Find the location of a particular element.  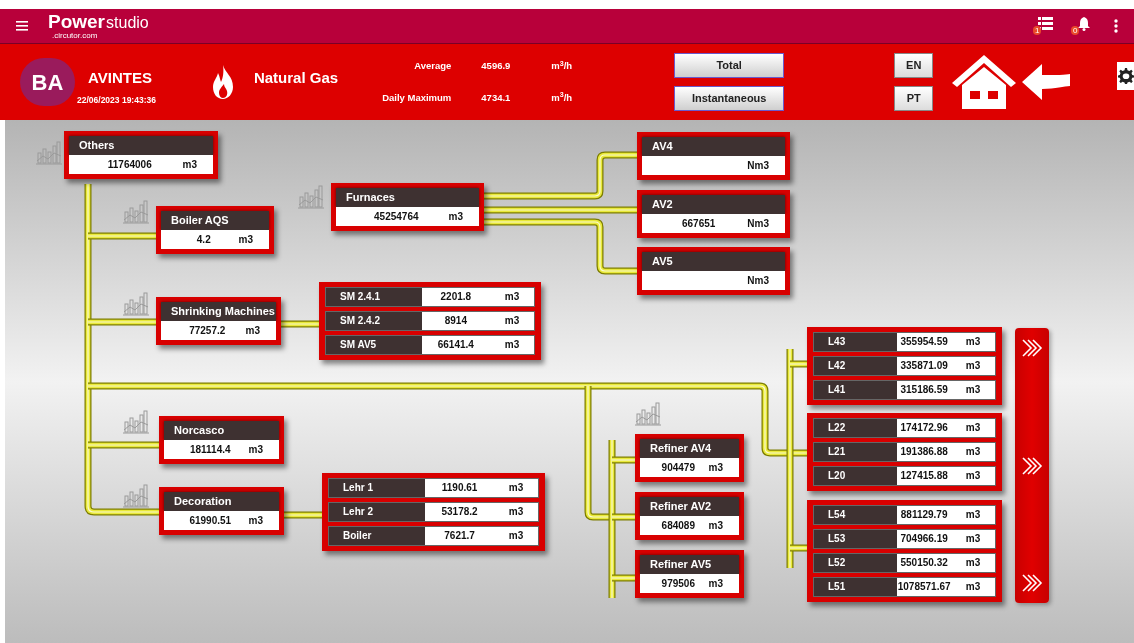

meter-title: Refiner AV2 is located at coordinates (689, 506).